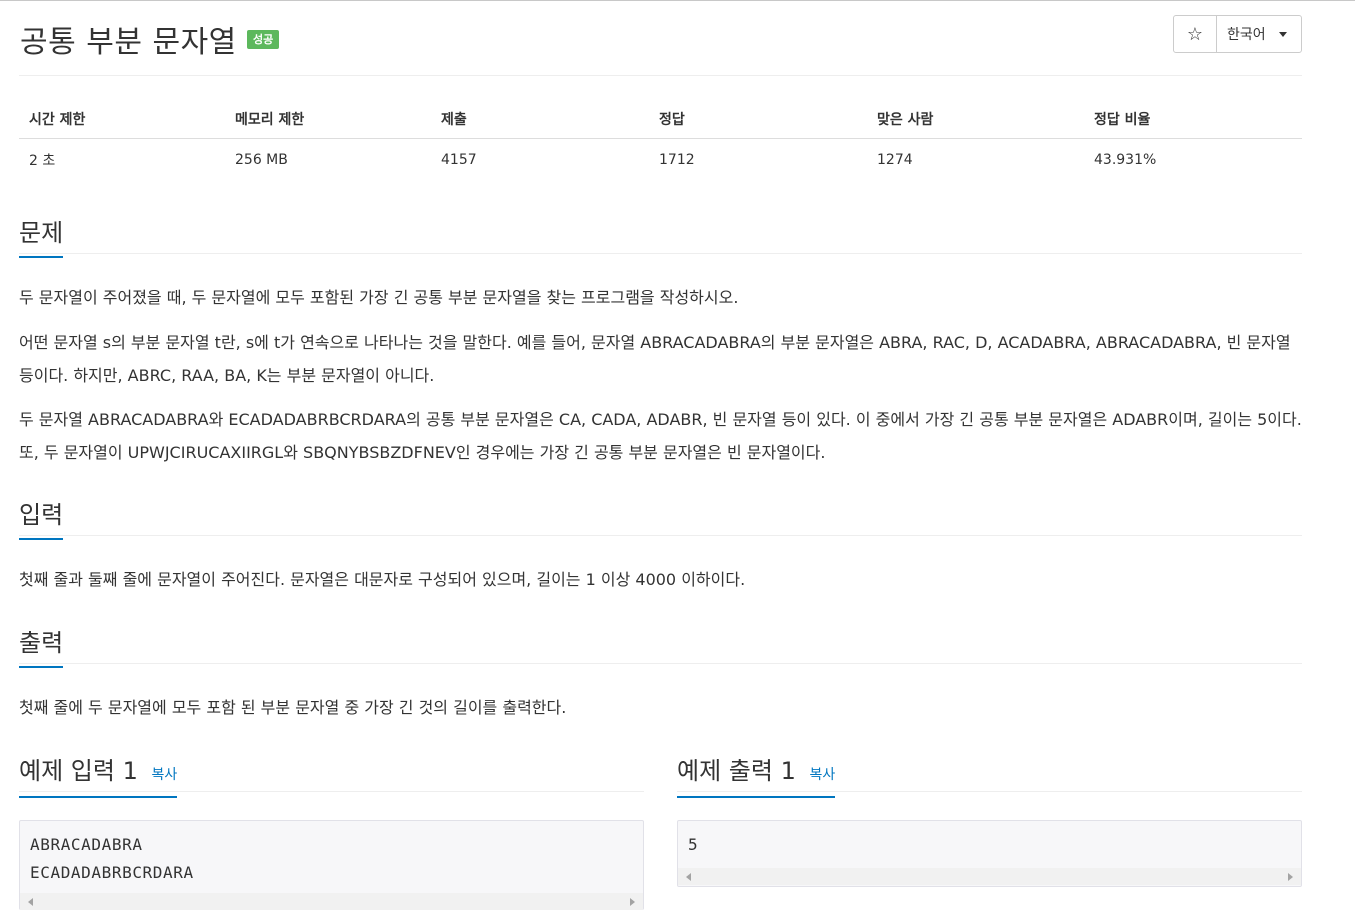 Image resolution: width=1355 pixels, height=910 pixels. What do you see at coordinates (112, 872) in the screenshot?
I see `example-input-line: ECADADABRBCRDARA` at bounding box center [112, 872].